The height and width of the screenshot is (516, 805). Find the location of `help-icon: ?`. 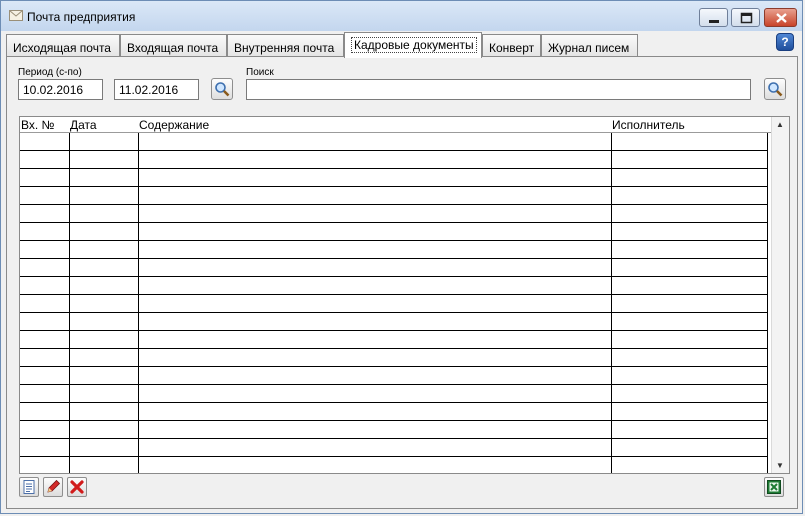

help-icon: ? is located at coordinates (785, 42).